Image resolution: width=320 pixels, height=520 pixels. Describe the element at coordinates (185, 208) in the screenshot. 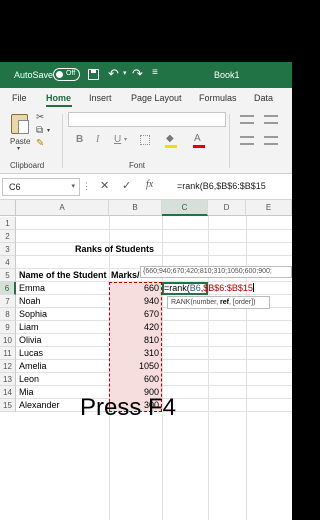

I see `column-header-c: C` at that location.